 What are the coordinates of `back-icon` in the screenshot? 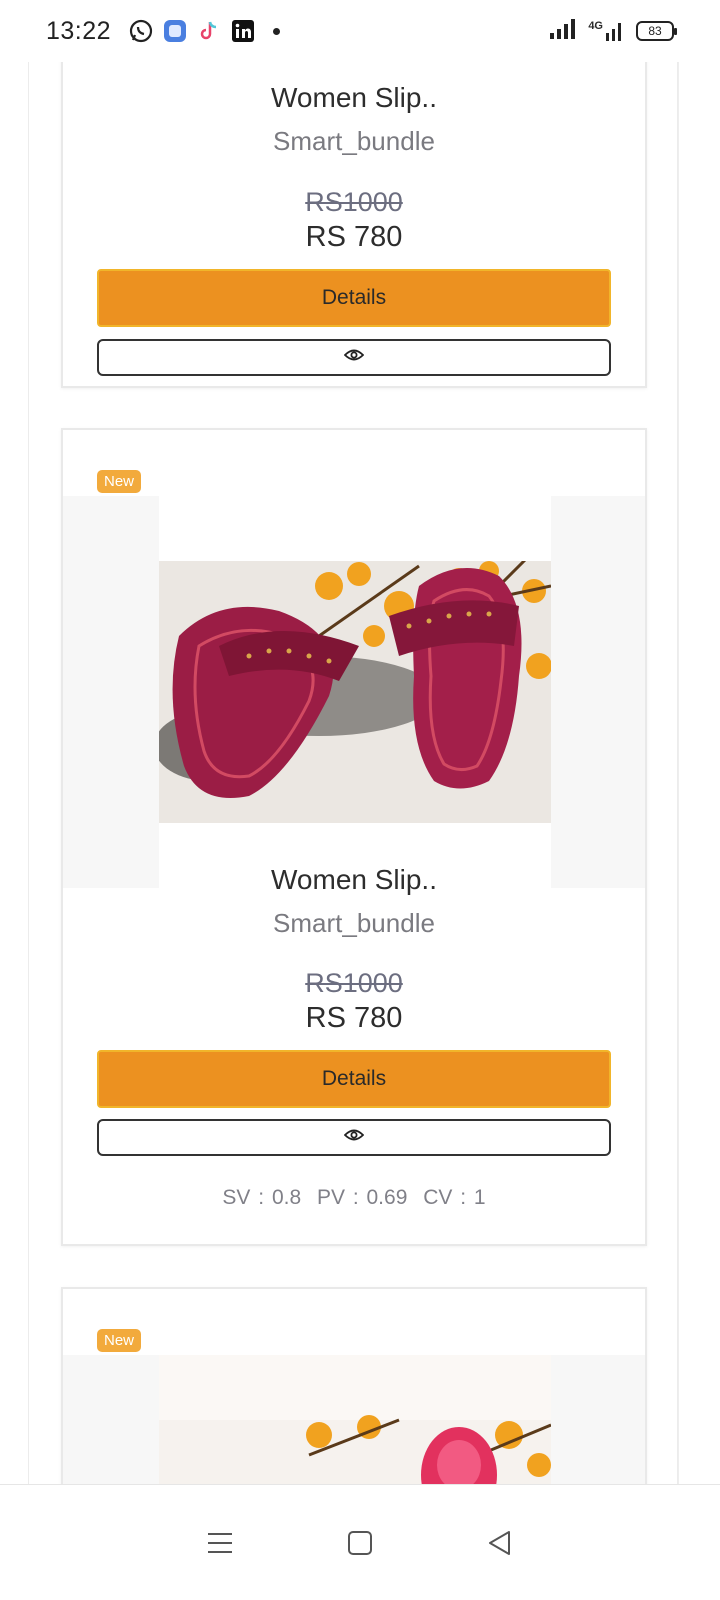 It's located at (500, 1543).